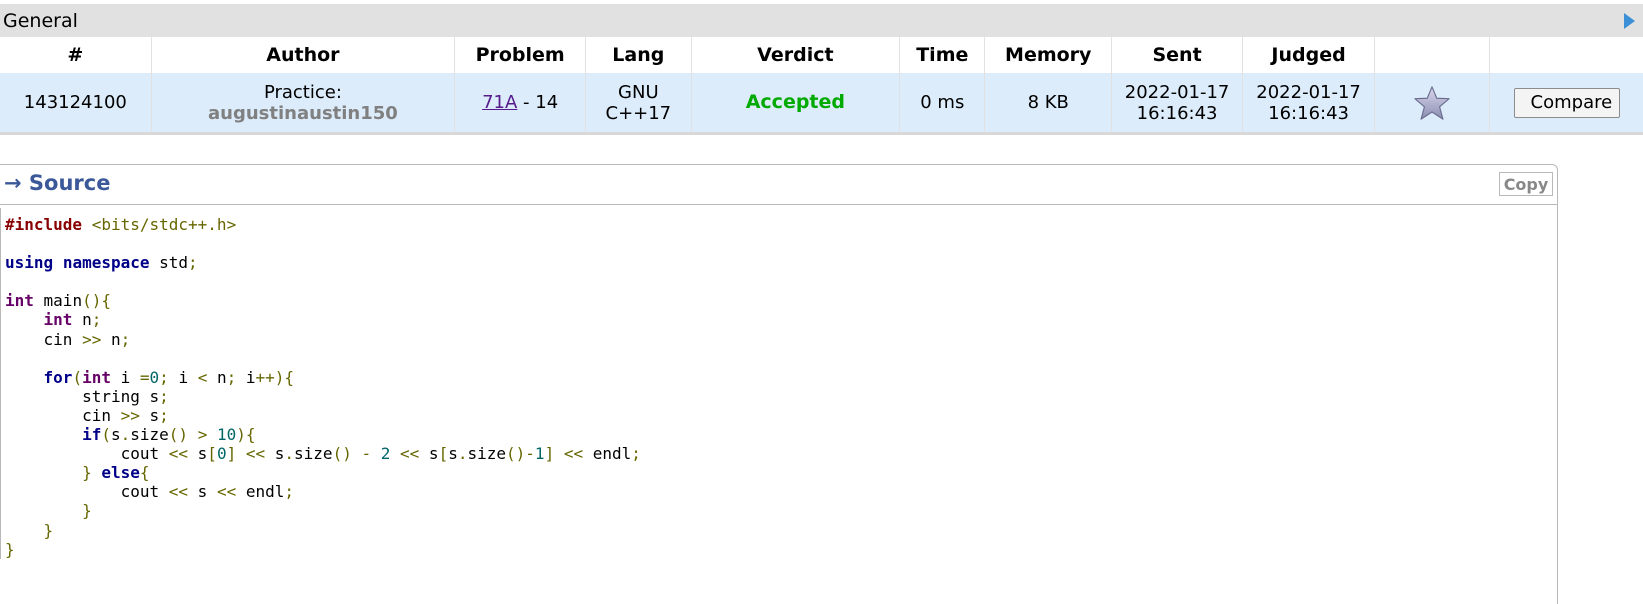 The image size is (1643, 604). I want to click on compare-button: Compare, so click(1566, 102).